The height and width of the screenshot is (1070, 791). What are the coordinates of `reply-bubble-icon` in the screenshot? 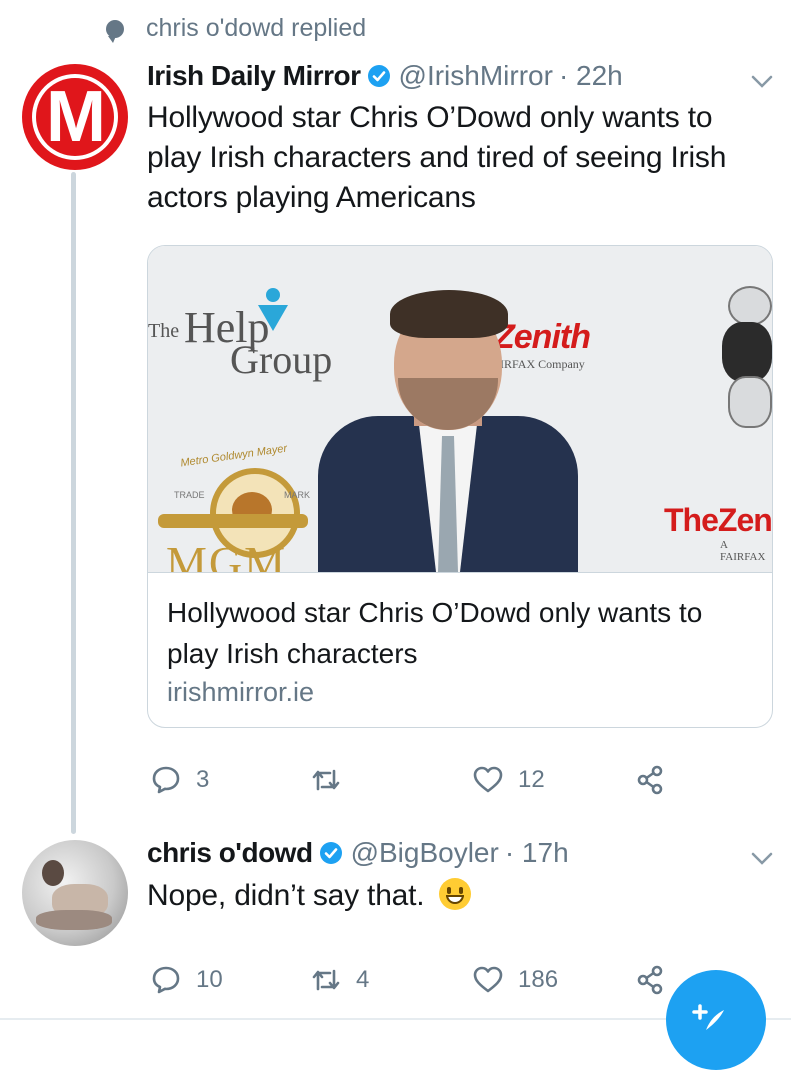 It's located at (115, 31).